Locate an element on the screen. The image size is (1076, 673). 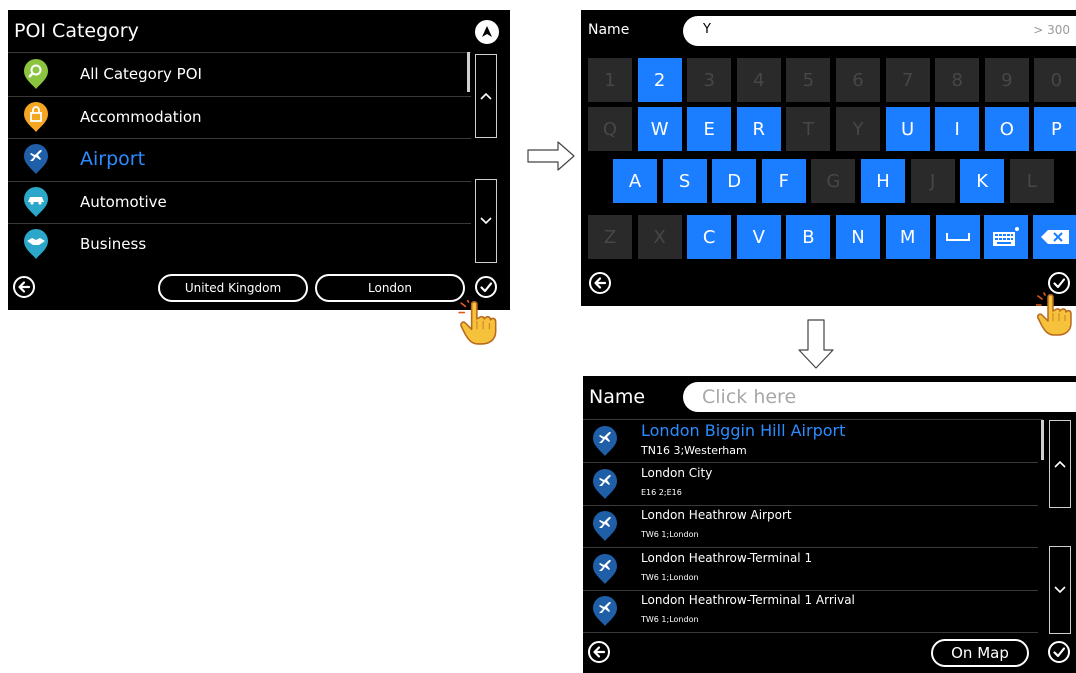
key-u: U is located at coordinates (907, 129).